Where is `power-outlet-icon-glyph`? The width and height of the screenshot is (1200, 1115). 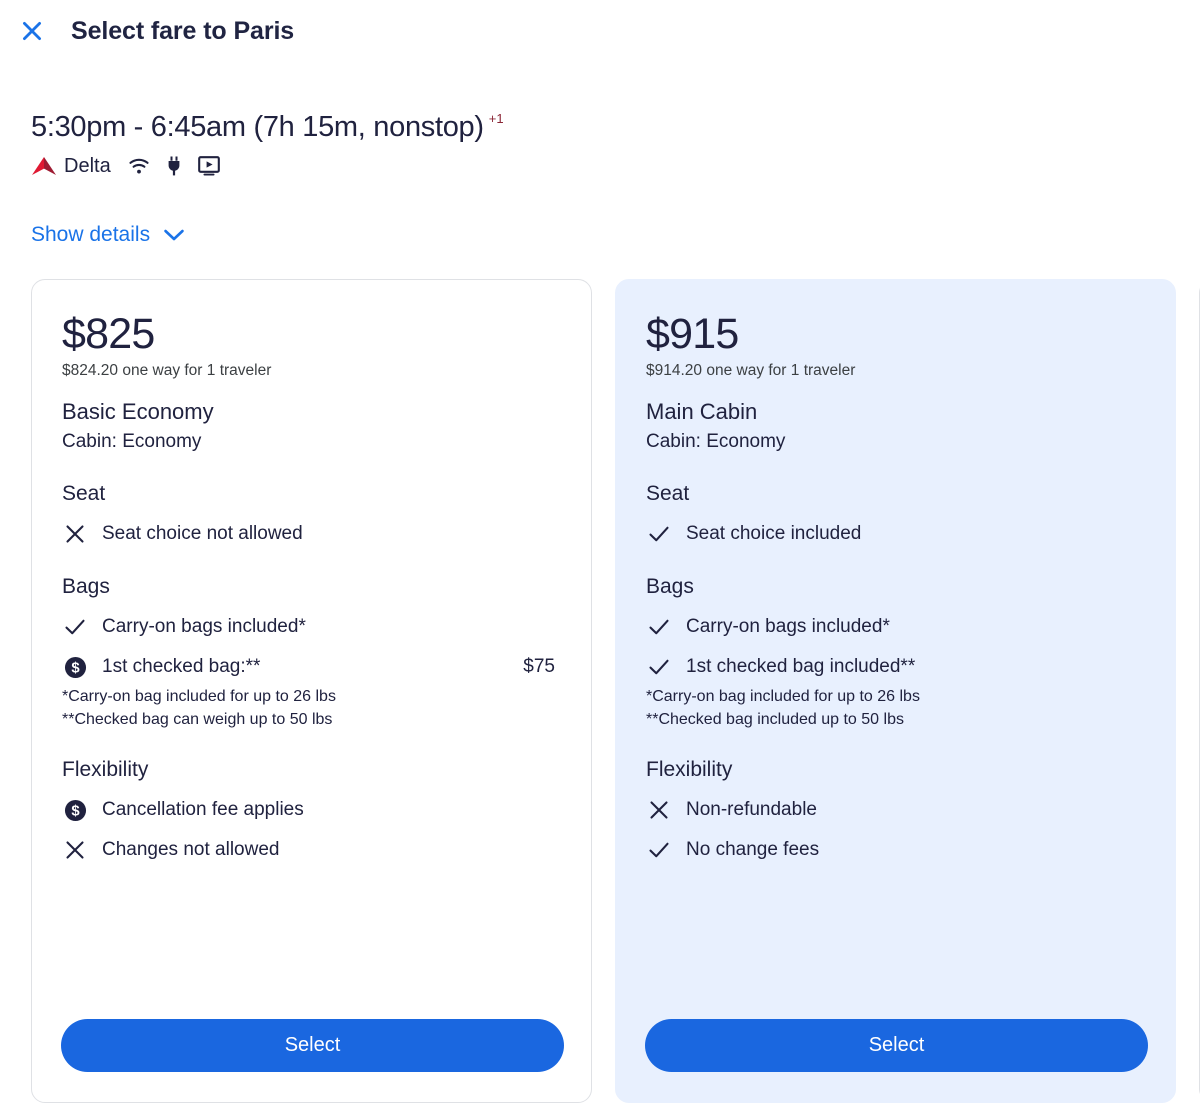 power-outlet-icon-glyph is located at coordinates (174, 166).